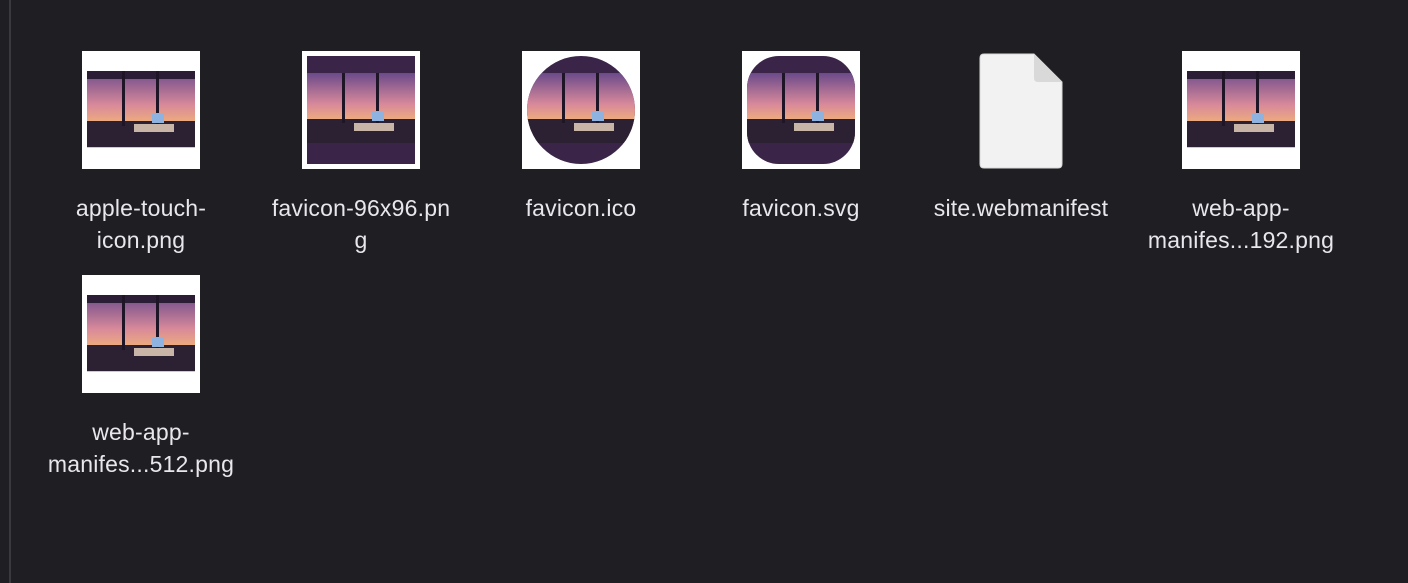  What do you see at coordinates (1021, 208) in the screenshot?
I see `file-name: site.webmanifest` at bounding box center [1021, 208].